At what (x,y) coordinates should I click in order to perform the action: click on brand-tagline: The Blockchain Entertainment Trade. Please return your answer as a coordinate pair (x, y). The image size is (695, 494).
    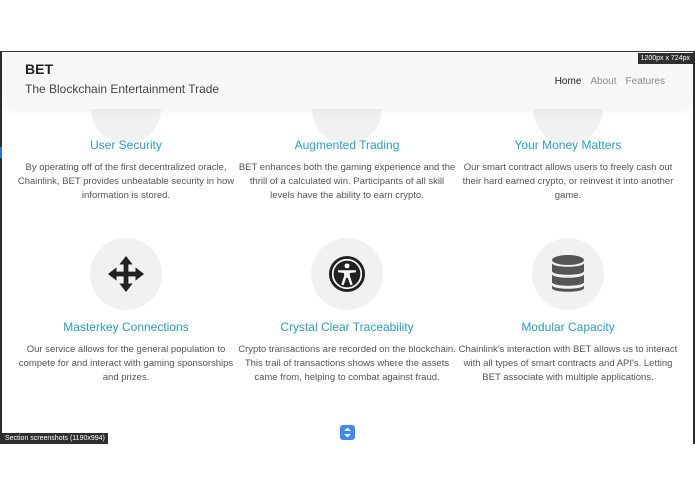
    Looking at the image, I should click on (122, 89).